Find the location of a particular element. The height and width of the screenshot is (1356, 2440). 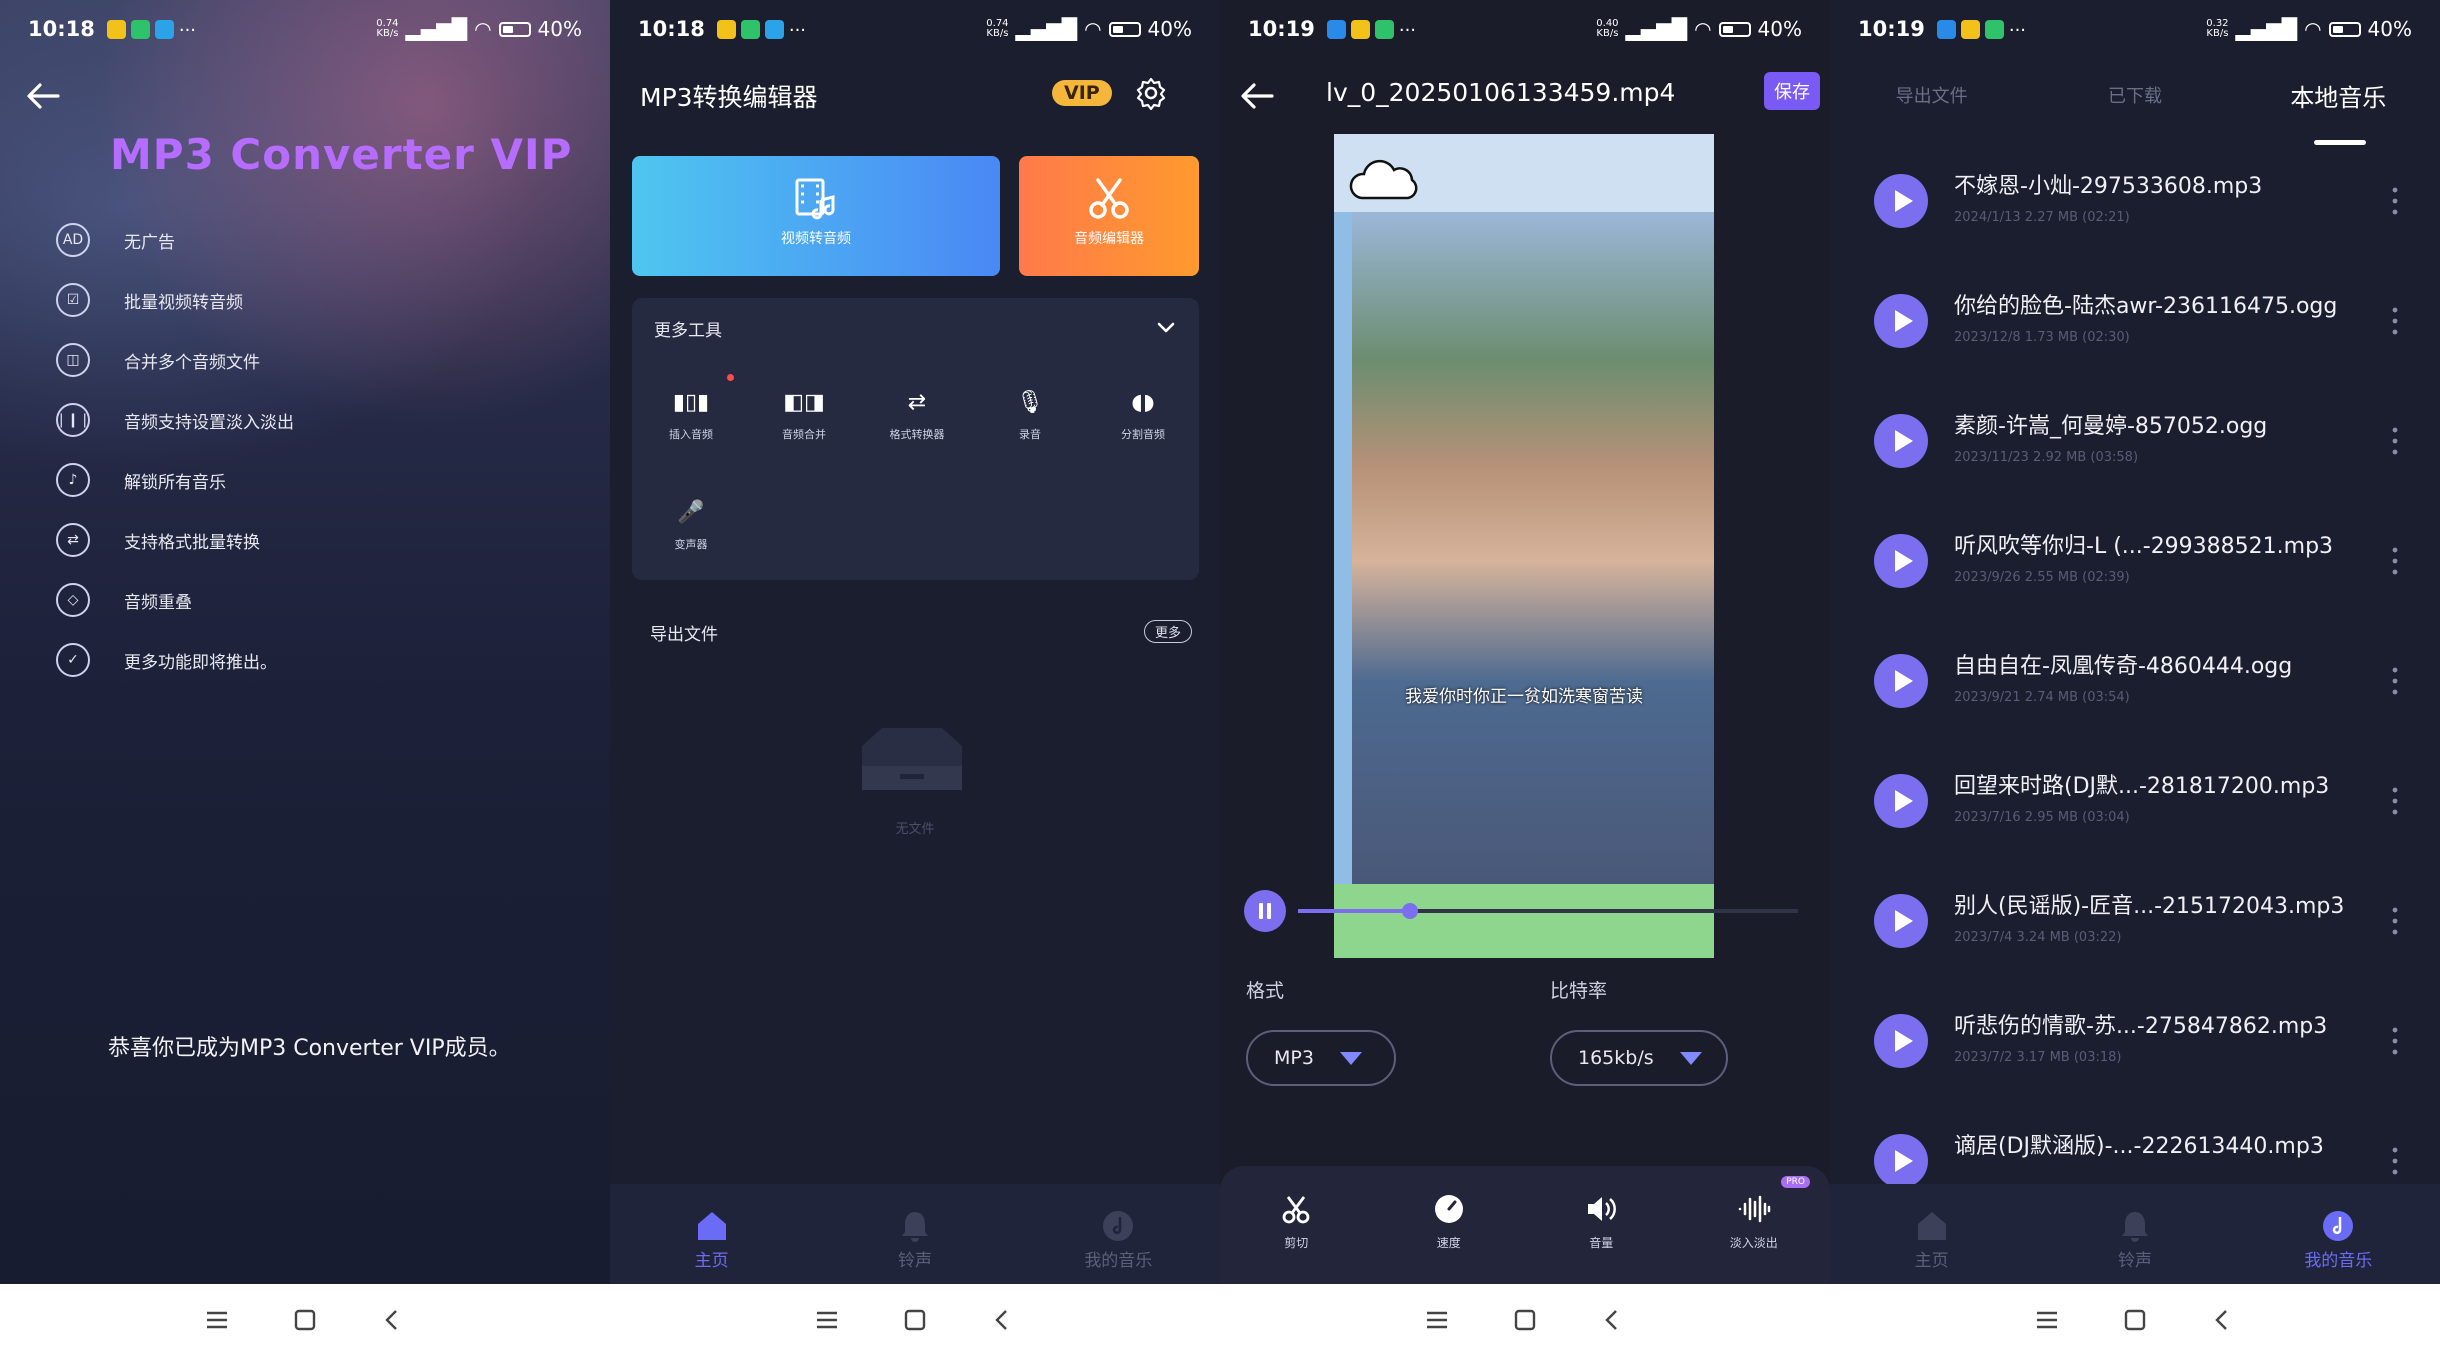

tool-voice-changer: 🎤 变声器 is located at coordinates (691, 523).